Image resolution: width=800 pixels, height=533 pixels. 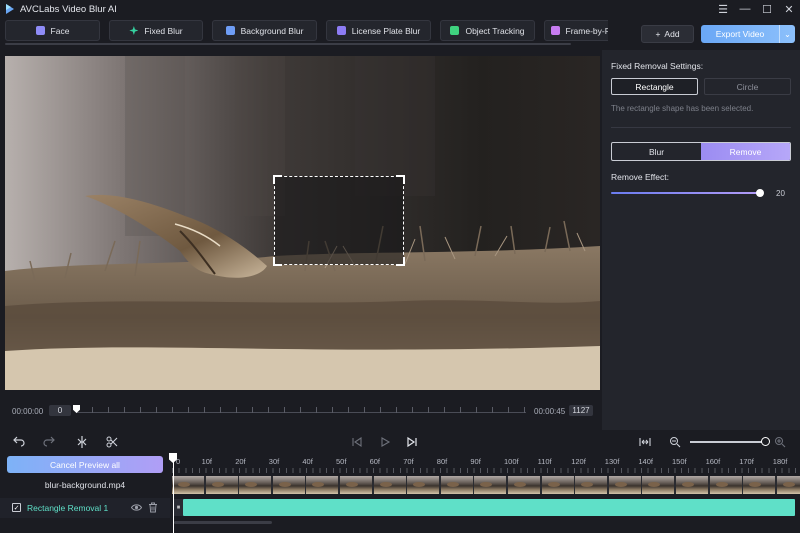 I want to click on mode-blur-button: Blur, so click(x=656, y=151).